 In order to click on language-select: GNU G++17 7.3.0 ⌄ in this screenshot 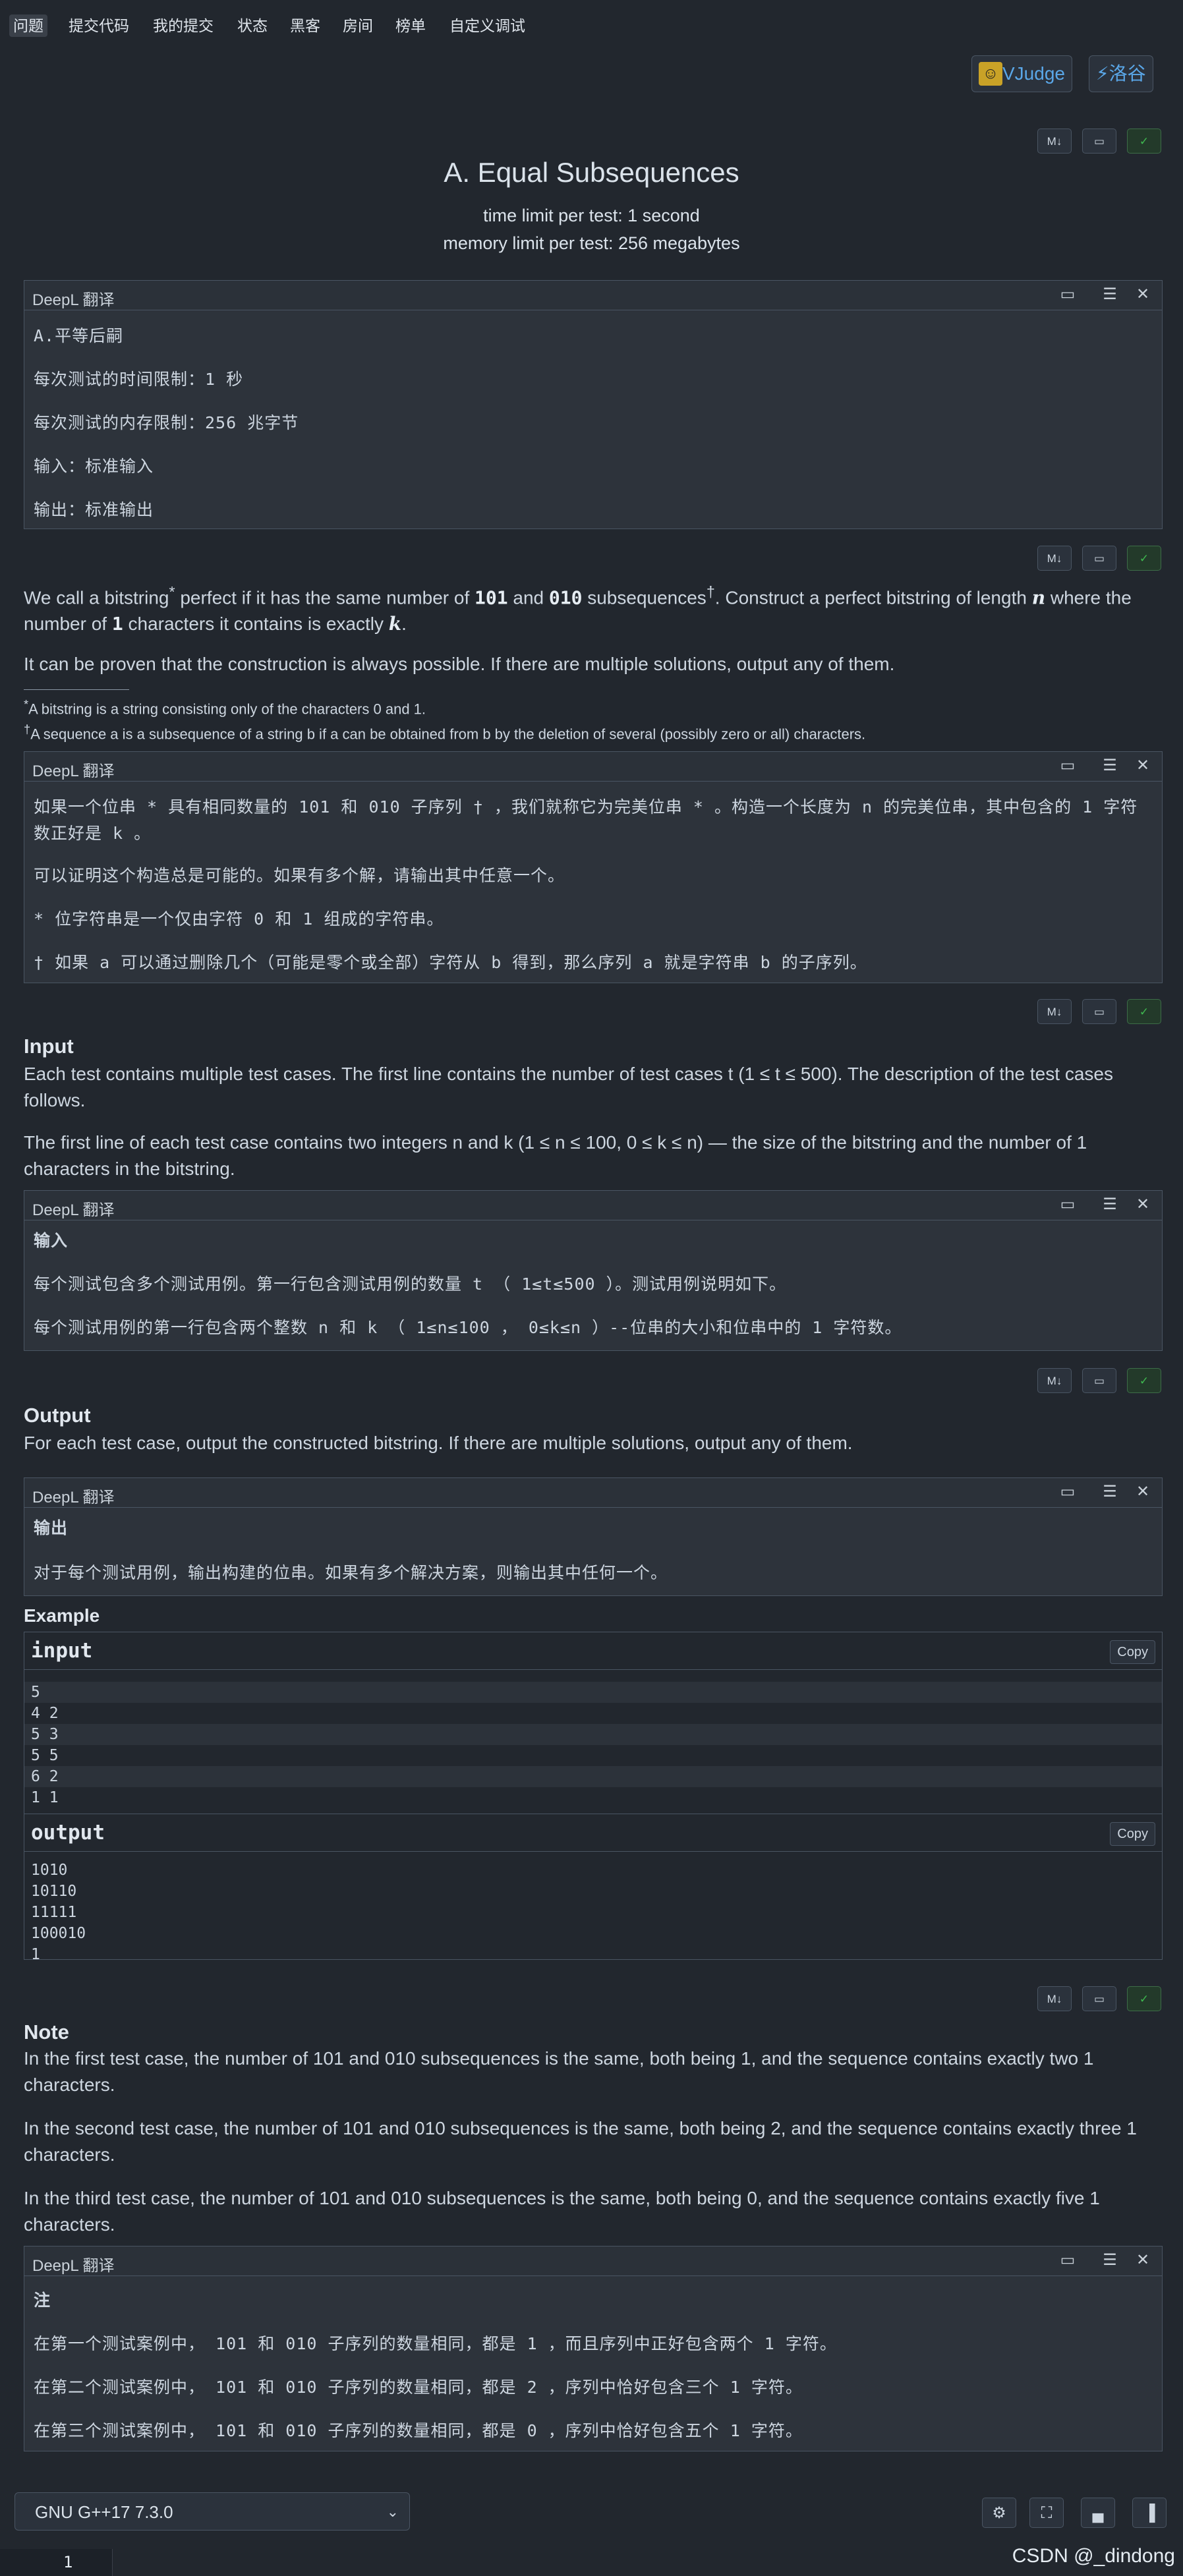, I will do `click(212, 2512)`.